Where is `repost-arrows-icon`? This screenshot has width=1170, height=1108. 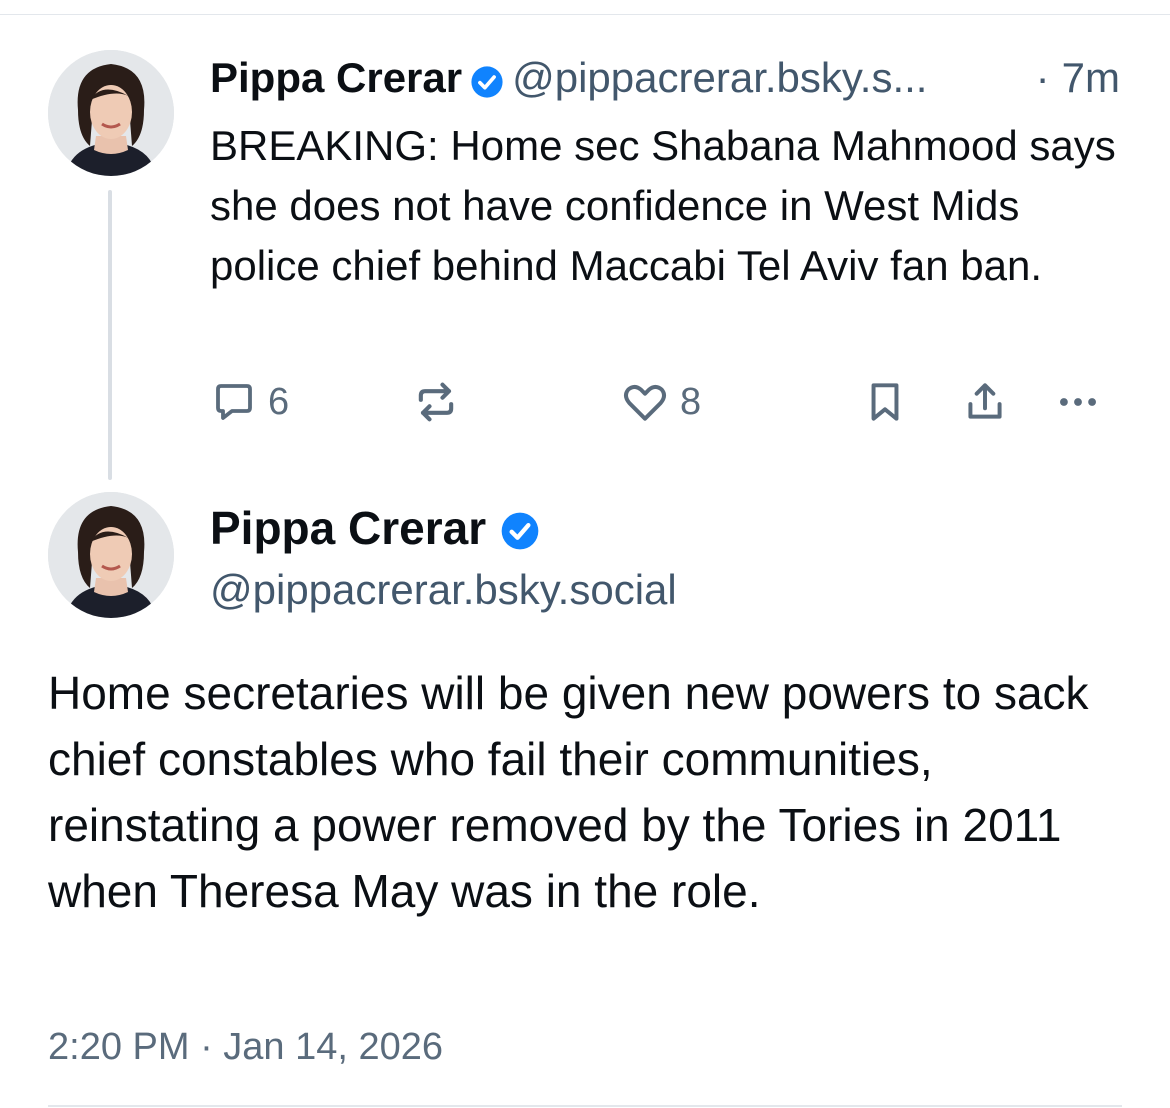
repost-arrows-icon is located at coordinates (436, 402).